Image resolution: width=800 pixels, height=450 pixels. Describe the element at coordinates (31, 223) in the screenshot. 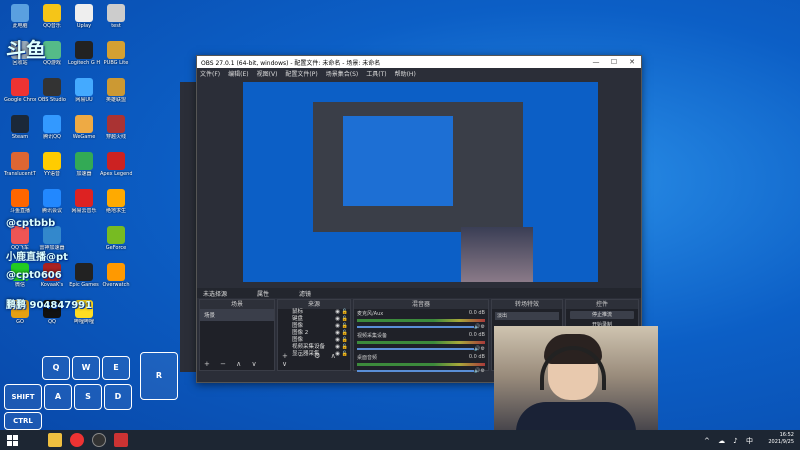

I see `overlay-id-1: @cptbbb` at that location.